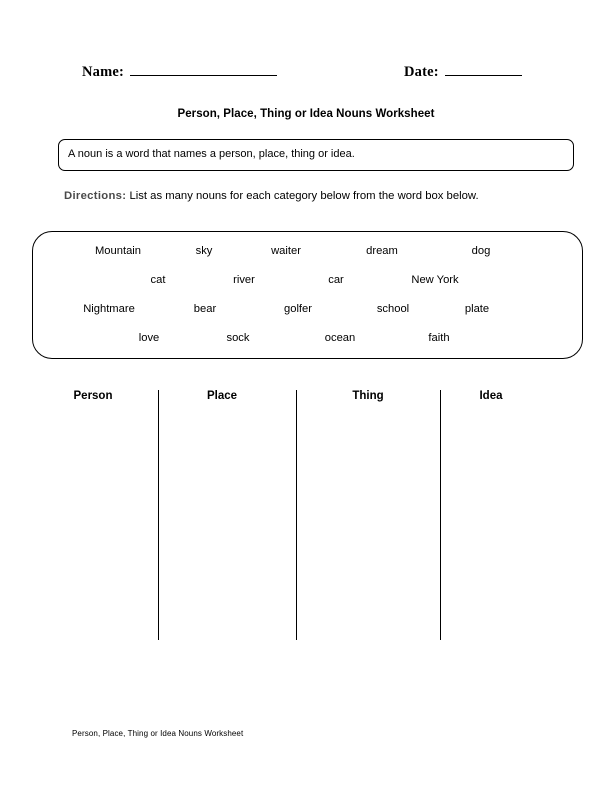  What do you see at coordinates (336, 280) in the screenshot?
I see `word-bank-item: car` at bounding box center [336, 280].